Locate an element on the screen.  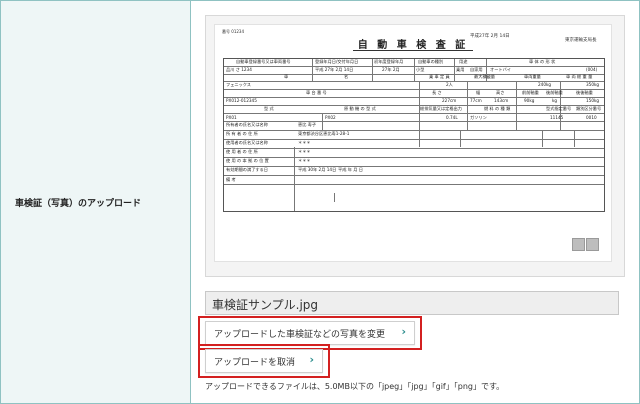
doc-cell: 車 両 総 重 量 is located at coordinates (579, 76).